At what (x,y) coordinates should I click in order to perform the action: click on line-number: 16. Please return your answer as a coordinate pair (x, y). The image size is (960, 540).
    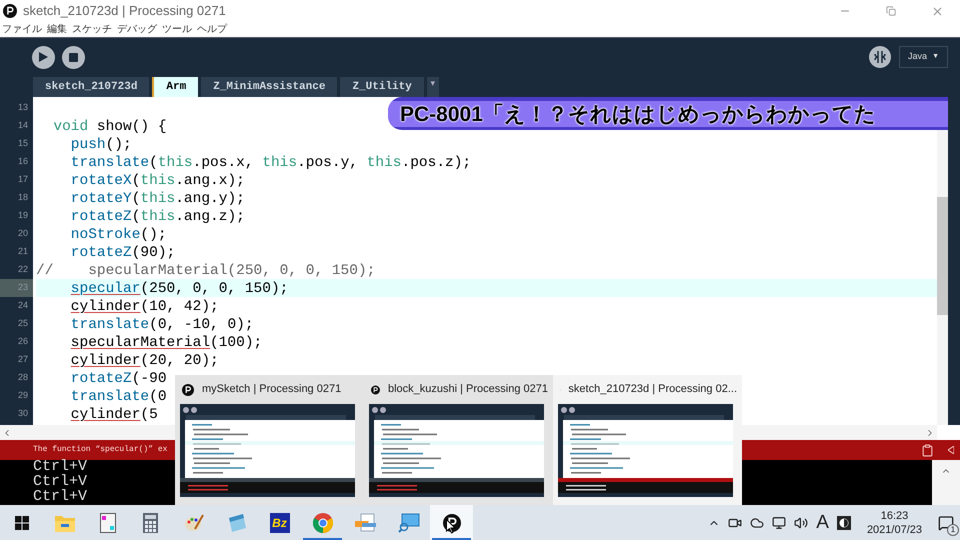
    Looking at the image, I should click on (22, 161).